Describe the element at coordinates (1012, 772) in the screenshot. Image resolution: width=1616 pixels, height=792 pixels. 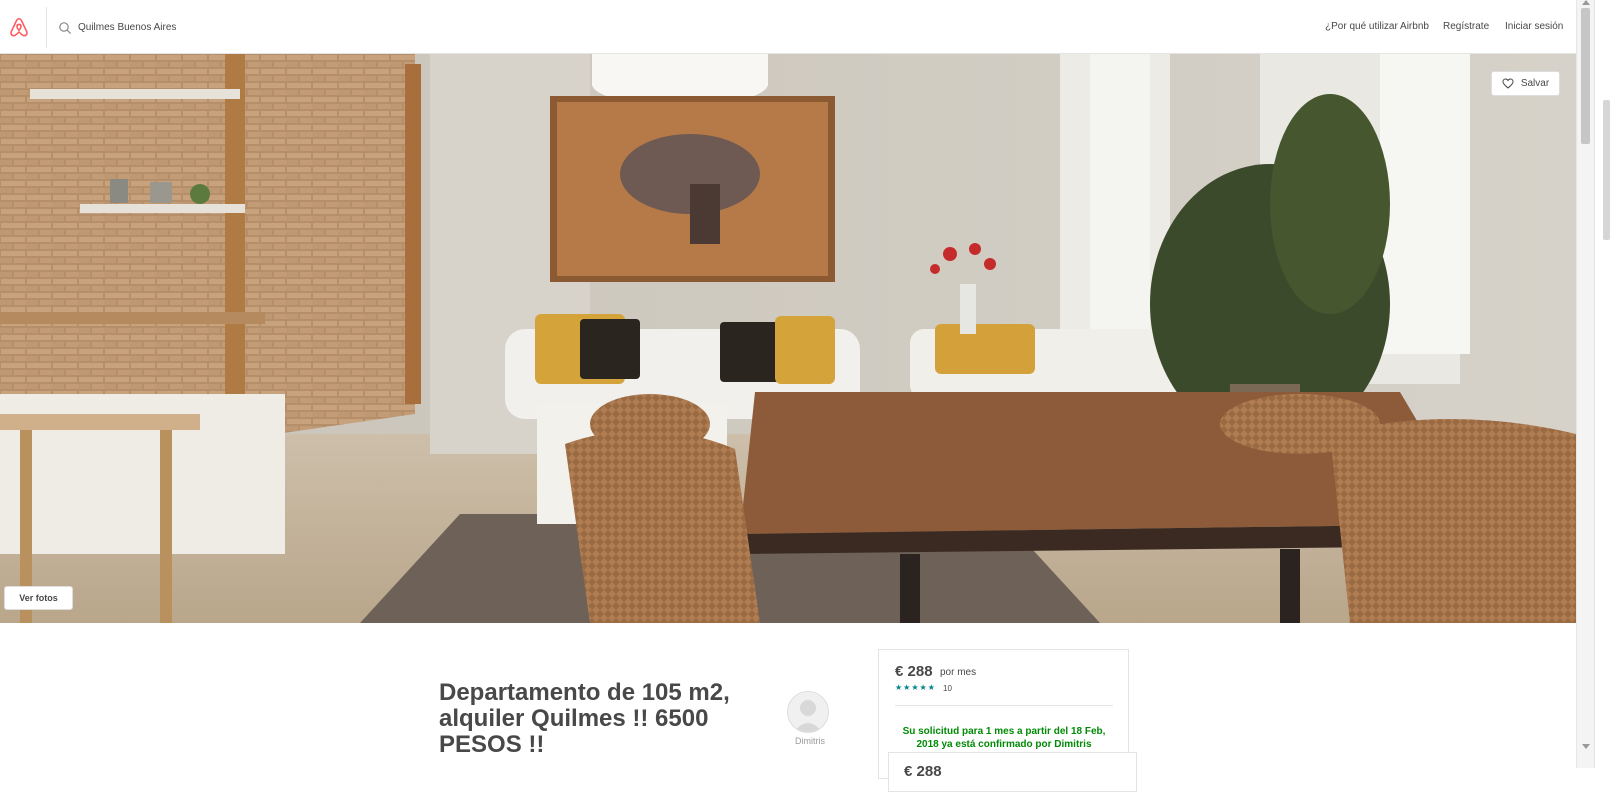
I see `sticky-booking-card: € 288` at that location.